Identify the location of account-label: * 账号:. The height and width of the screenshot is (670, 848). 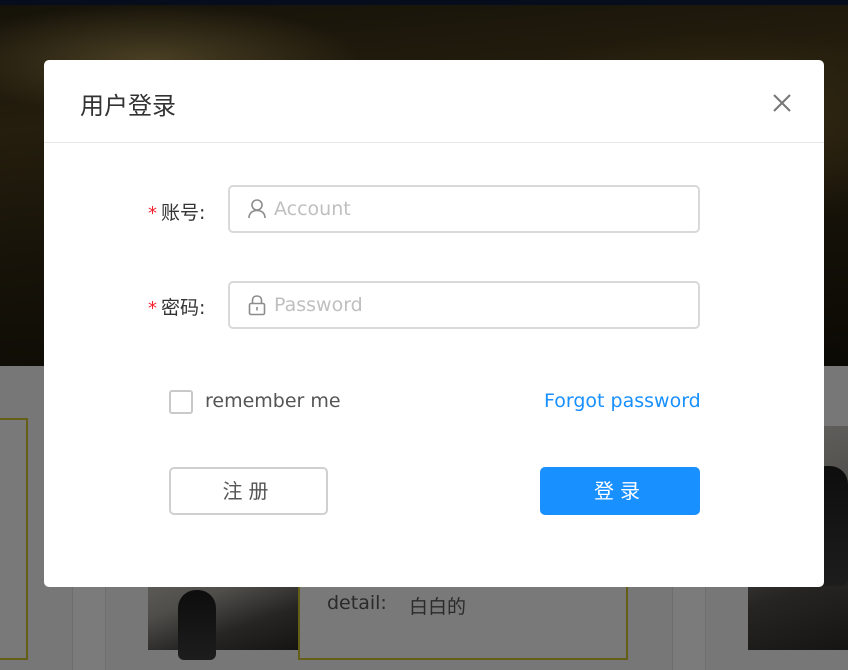
(176, 211).